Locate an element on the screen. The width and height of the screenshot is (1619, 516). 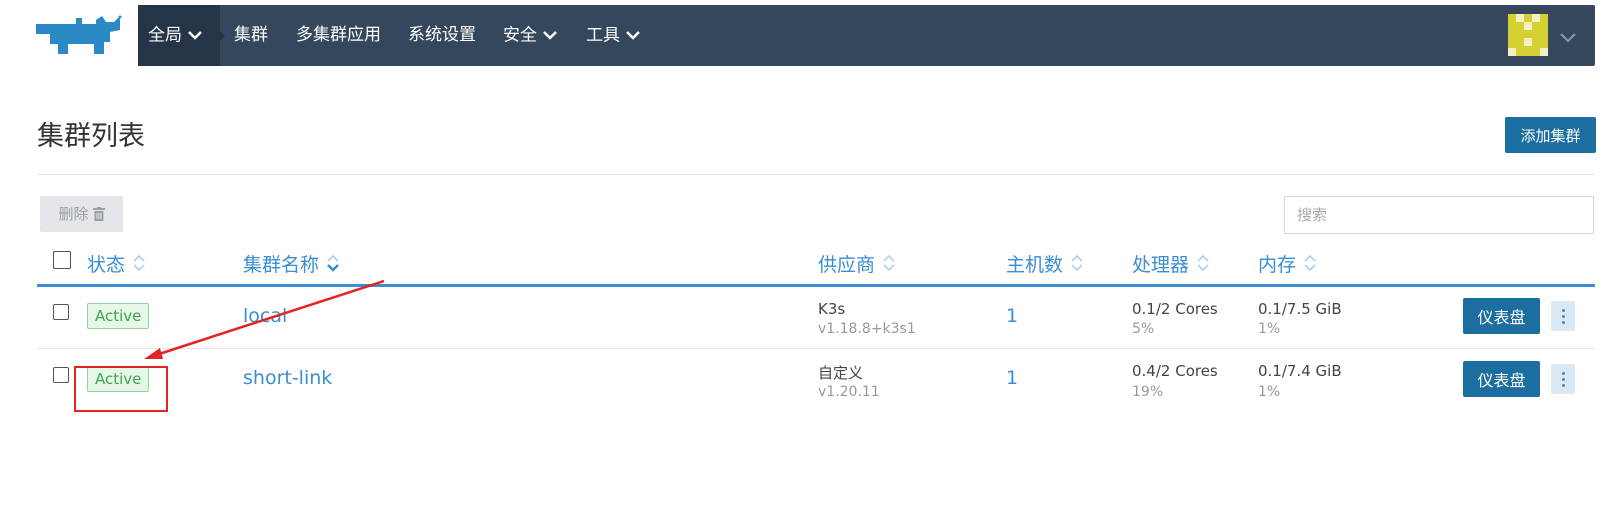
delete-button-label: 删除 is located at coordinates (73, 214).